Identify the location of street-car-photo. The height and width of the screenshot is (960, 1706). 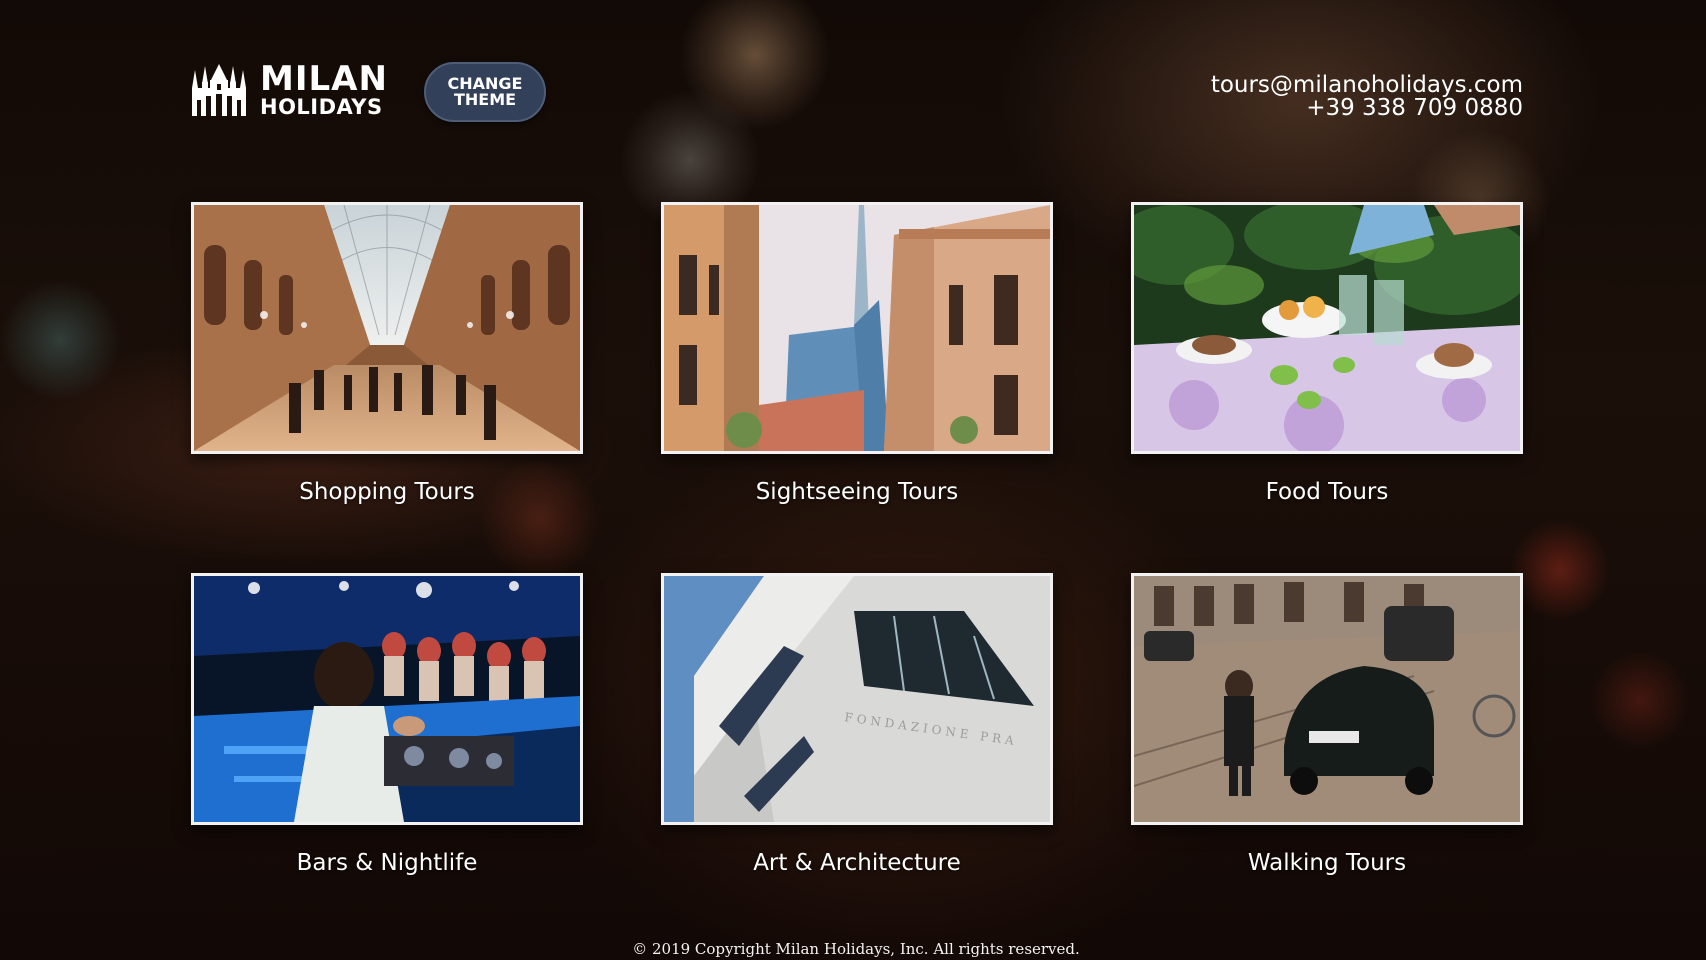
(1327, 699).